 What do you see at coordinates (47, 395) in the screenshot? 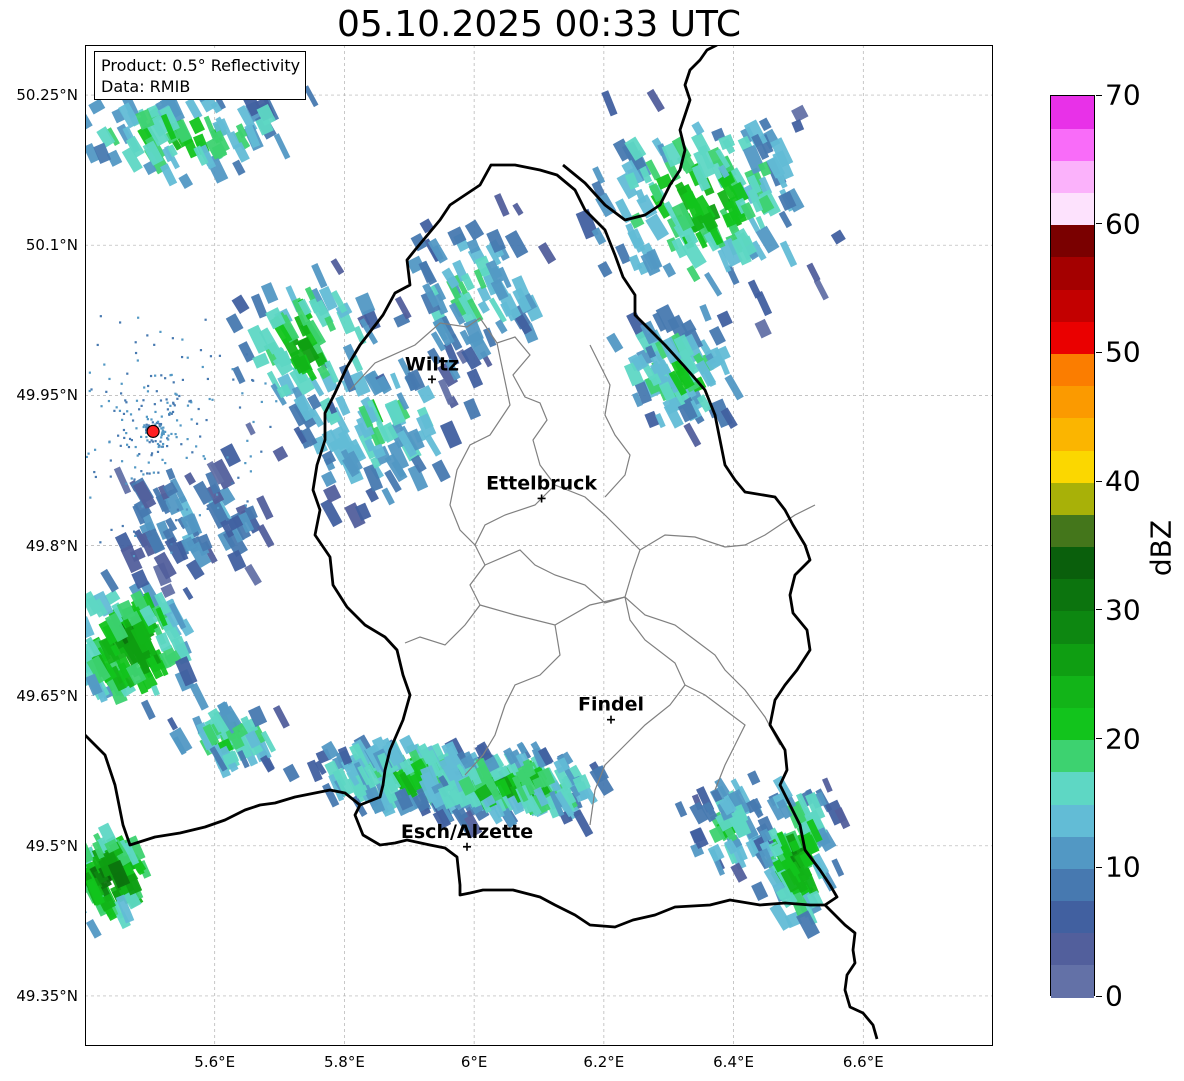
I see `lat-tick-label: 49.95°N` at bounding box center [47, 395].